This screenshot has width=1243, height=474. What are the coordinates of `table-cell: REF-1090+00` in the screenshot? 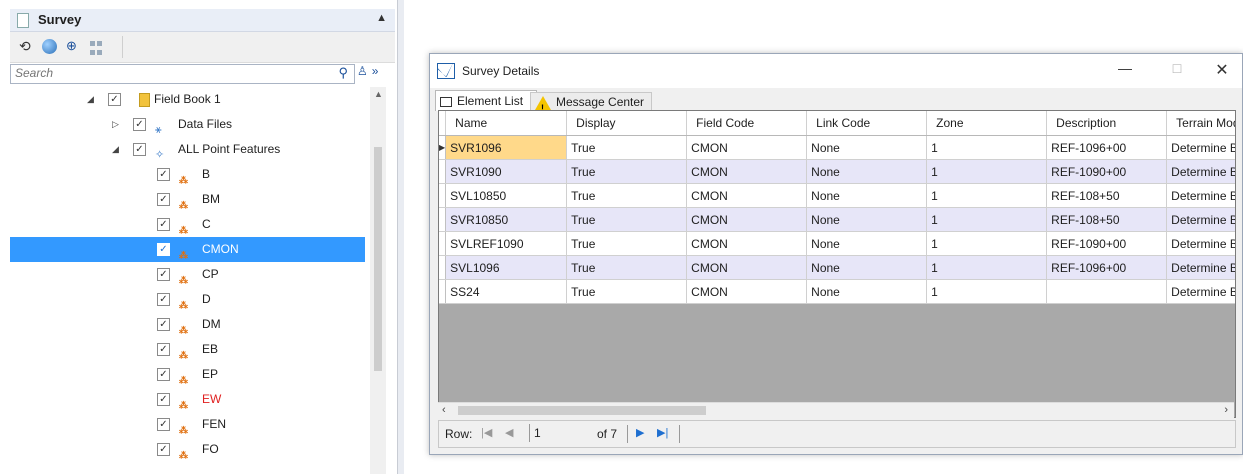 It's located at (1107, 243).